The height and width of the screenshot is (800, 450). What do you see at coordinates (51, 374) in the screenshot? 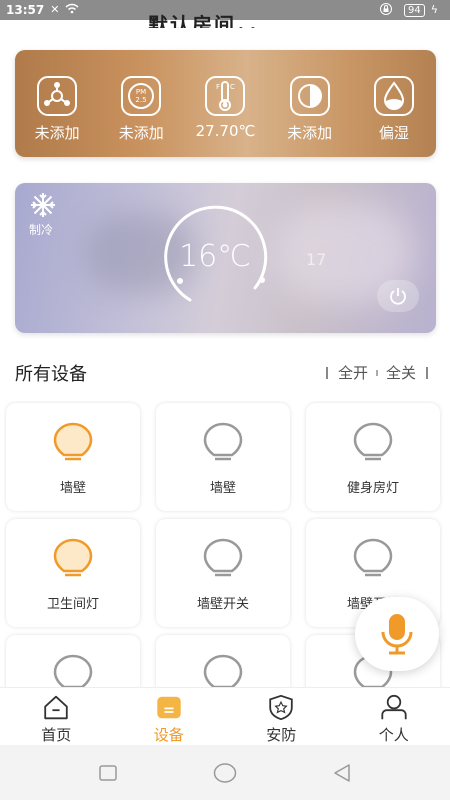
I see `devices-section-title: 所有设备` at bounding box center [51, 374].